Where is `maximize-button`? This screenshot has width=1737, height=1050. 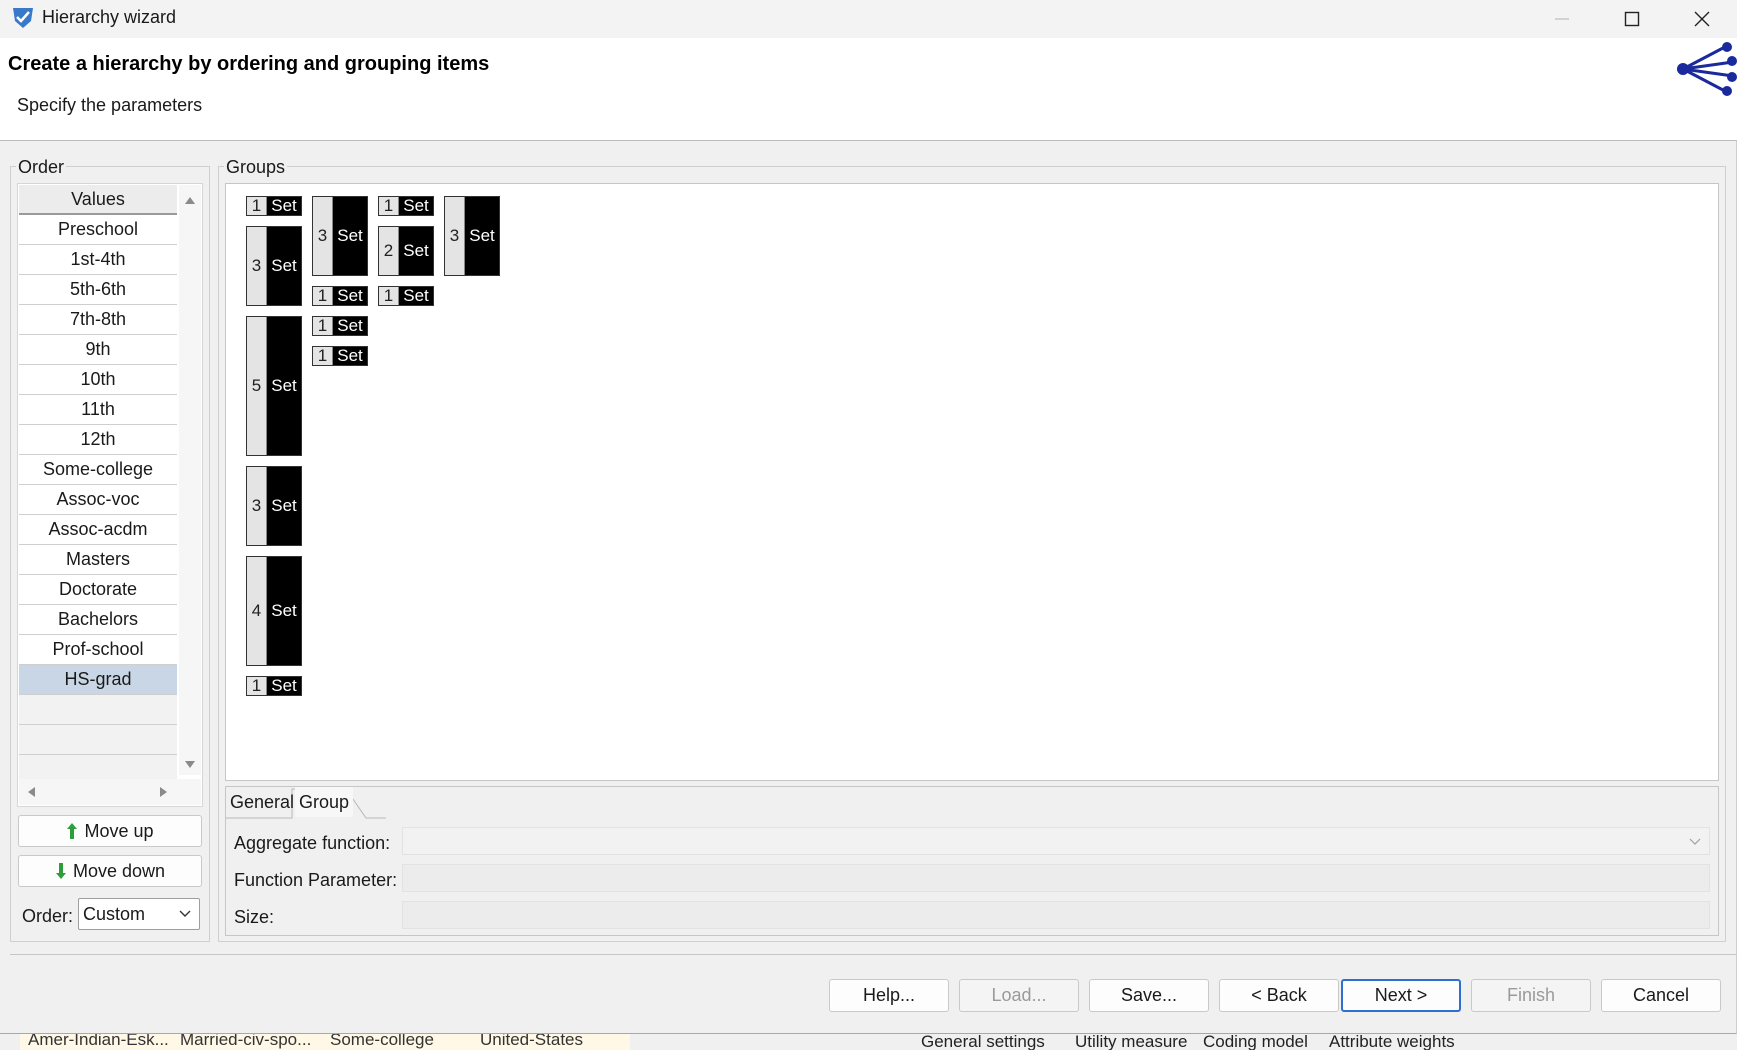
maximize-button is located at coordinates (1632, 19).